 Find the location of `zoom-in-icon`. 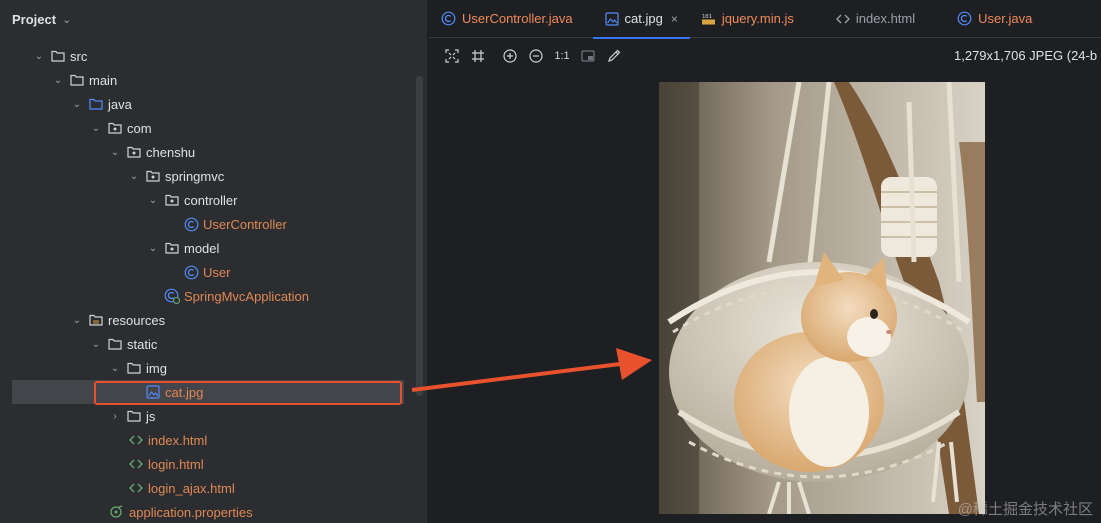

zoom-in-icon is located at coordinates (510, 56).